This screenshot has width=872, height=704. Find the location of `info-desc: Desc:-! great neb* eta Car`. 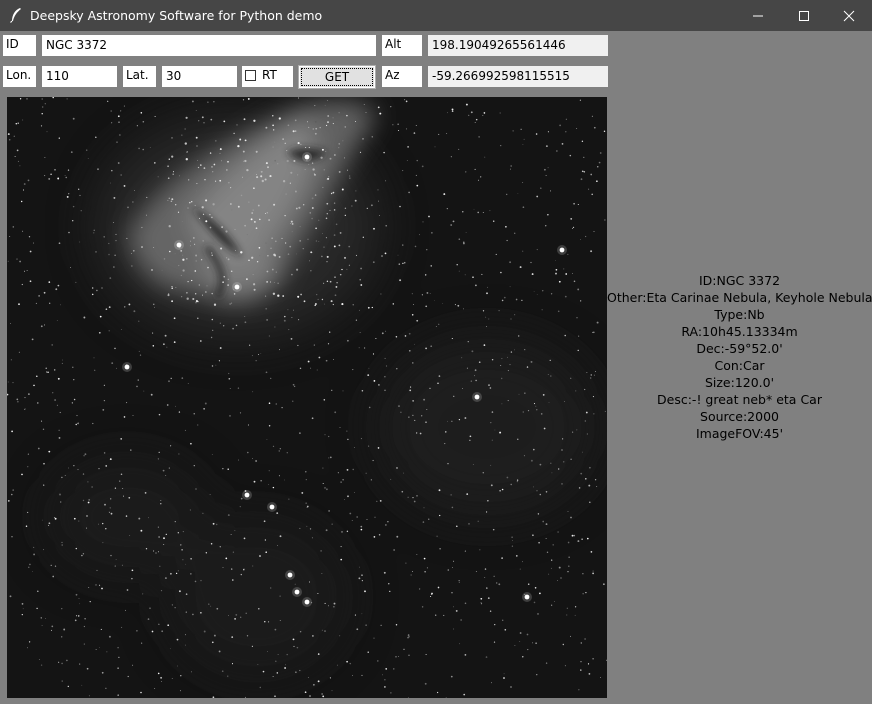

info-desc: Desc:-! great neb* eta Car is located at coordinates (739, 399).